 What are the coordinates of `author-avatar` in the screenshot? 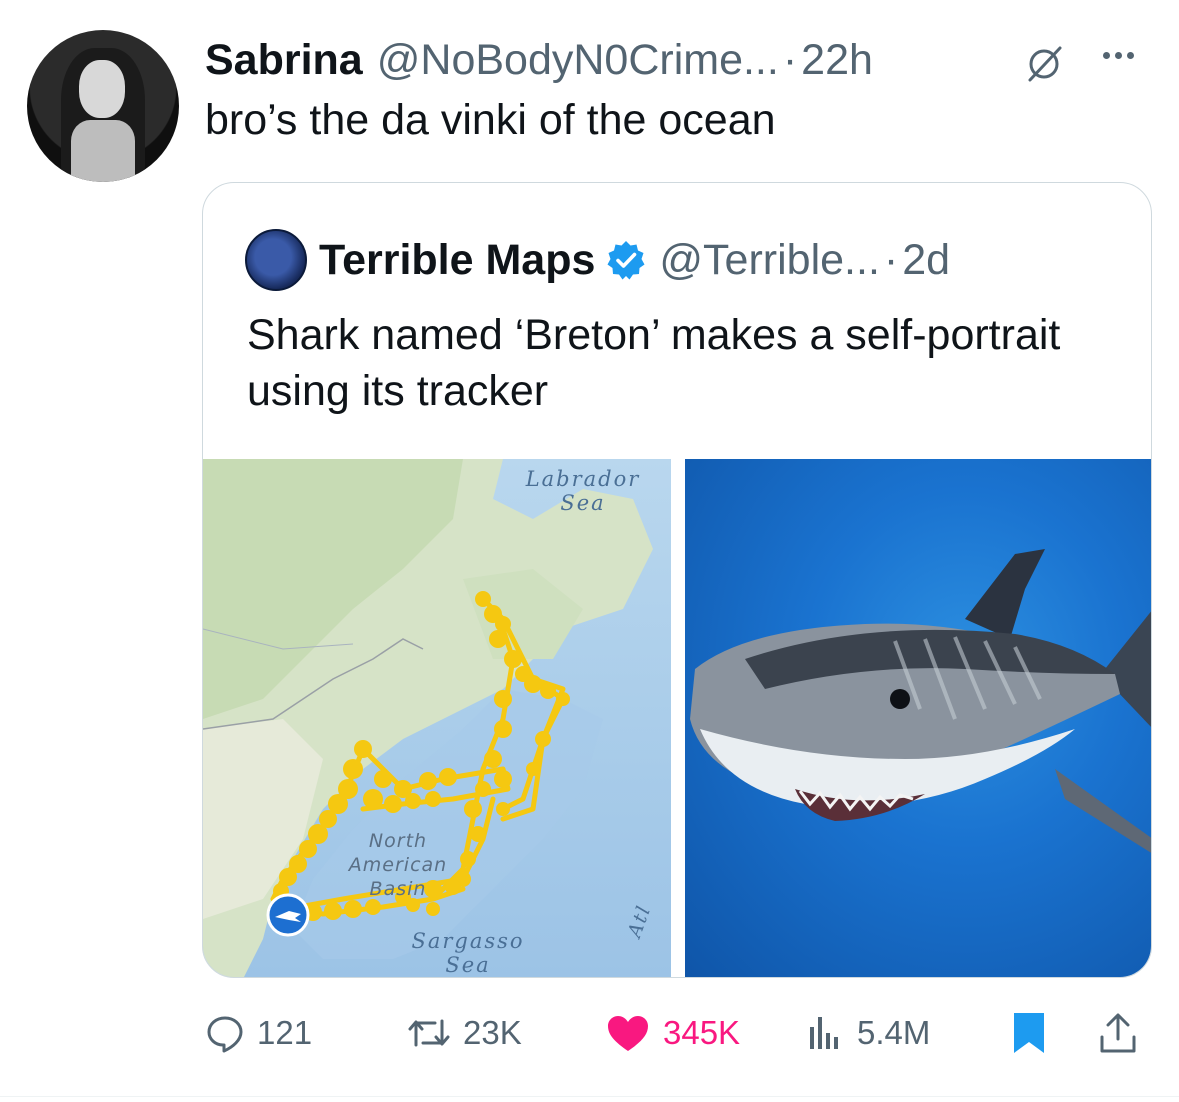 It's located at (103, 106).